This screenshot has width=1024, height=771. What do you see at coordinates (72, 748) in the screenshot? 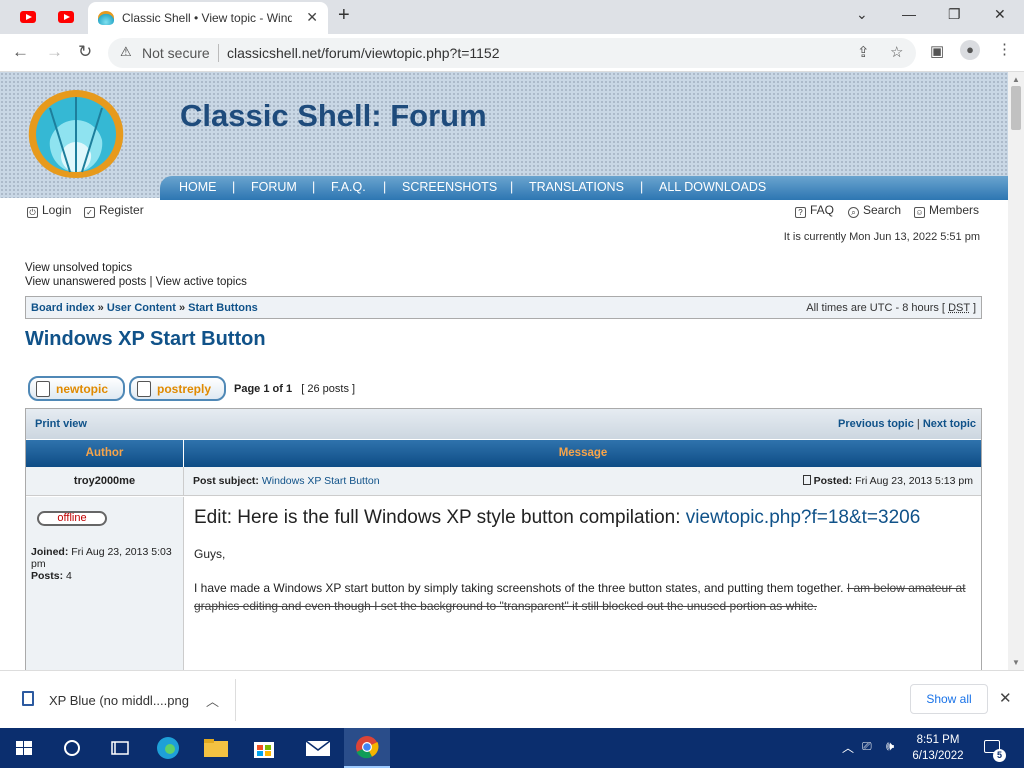
I see `search-taskbar-button` at bounding box center [72, 748].